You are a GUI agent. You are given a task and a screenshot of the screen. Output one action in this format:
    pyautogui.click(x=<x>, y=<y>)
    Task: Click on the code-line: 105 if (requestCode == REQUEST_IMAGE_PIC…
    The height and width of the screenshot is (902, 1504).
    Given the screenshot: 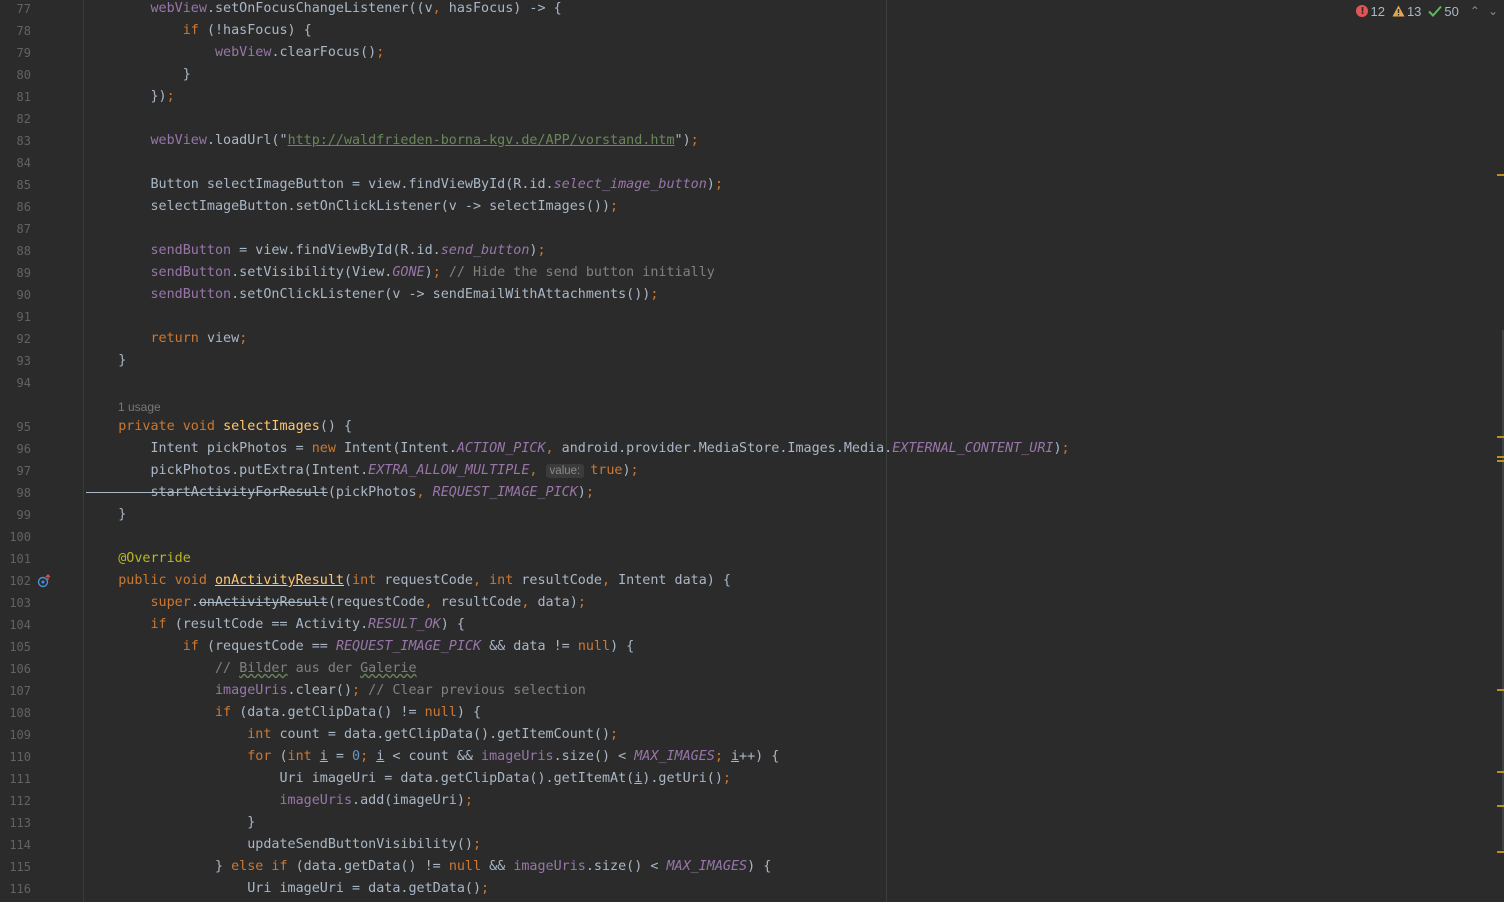 What is the action you would take?
    pyautogui.click(x=752, y=647)
    